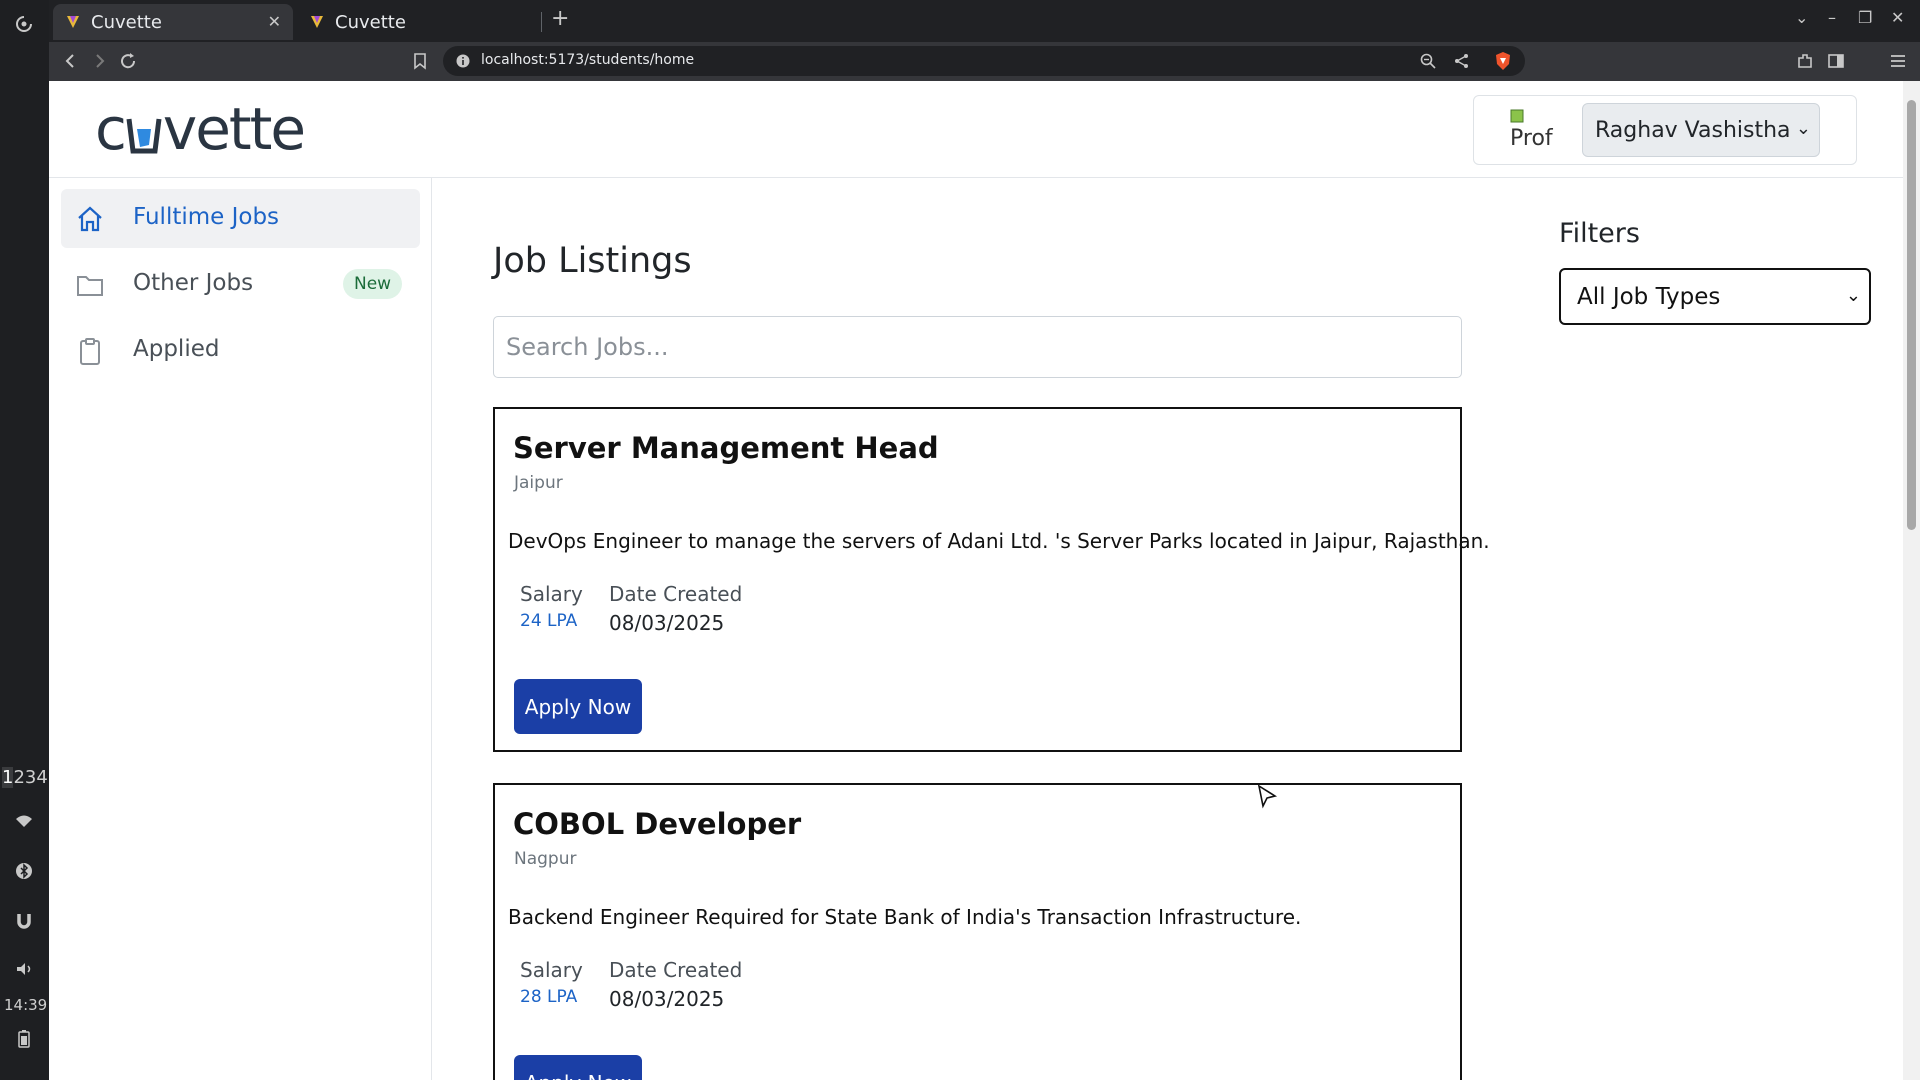 This screenshot has width=1920, height=1080. Describe the element at coordinates (1897, 17) in the screenshot. I see `close-window-icon: ✕` at that location.